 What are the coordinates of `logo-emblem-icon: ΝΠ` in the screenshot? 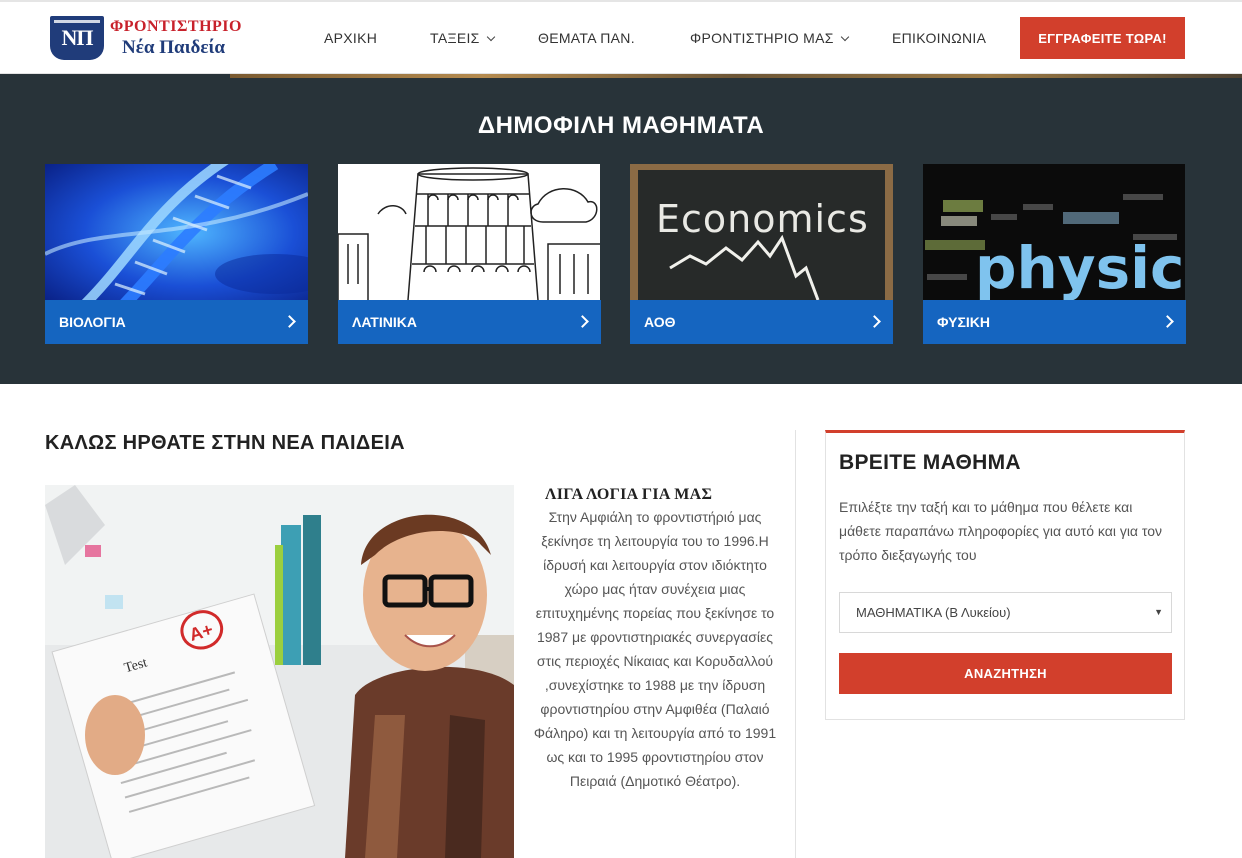 It's located at (77, 38).